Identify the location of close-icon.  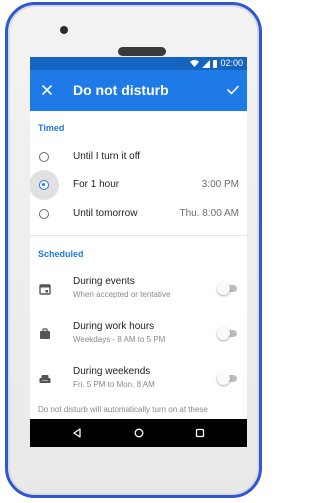
(47, 90).